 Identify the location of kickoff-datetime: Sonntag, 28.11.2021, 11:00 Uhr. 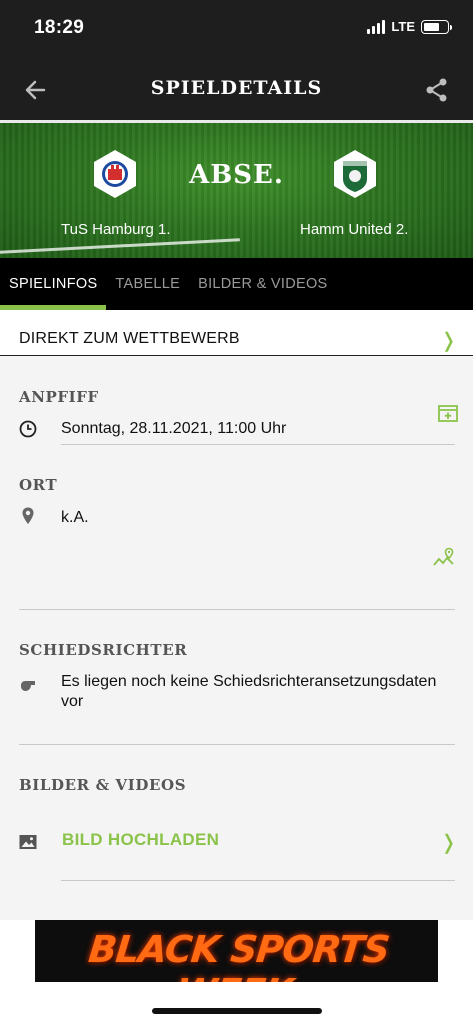
(174, 428).